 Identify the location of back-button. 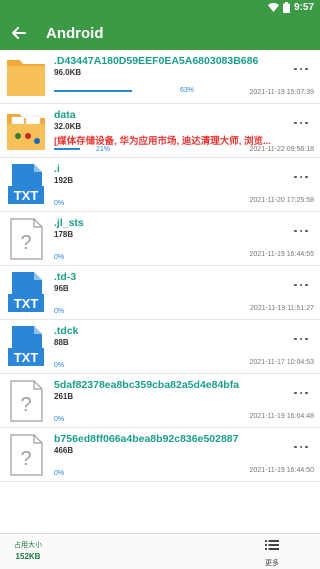
(19, 33).